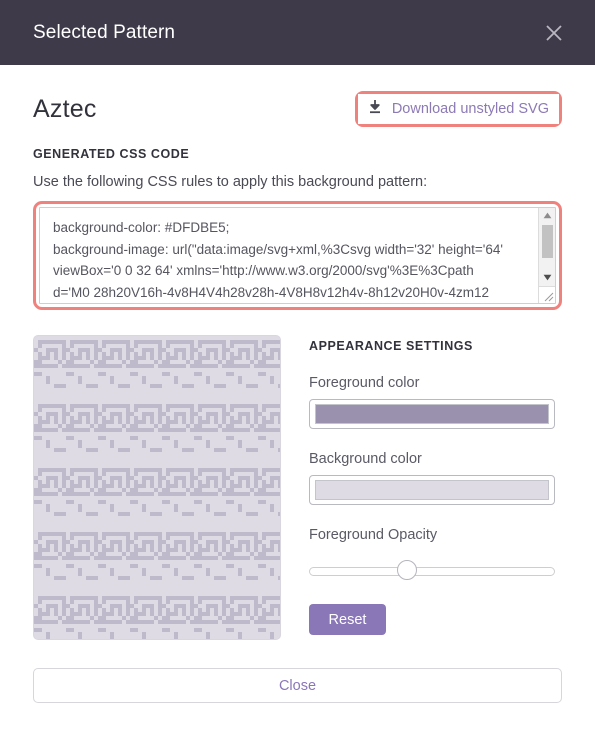 The height and width of the screenshot is (742, 595). I want to click on download-annotation-highlight: Download unstyled SVG, so click(458, 109).